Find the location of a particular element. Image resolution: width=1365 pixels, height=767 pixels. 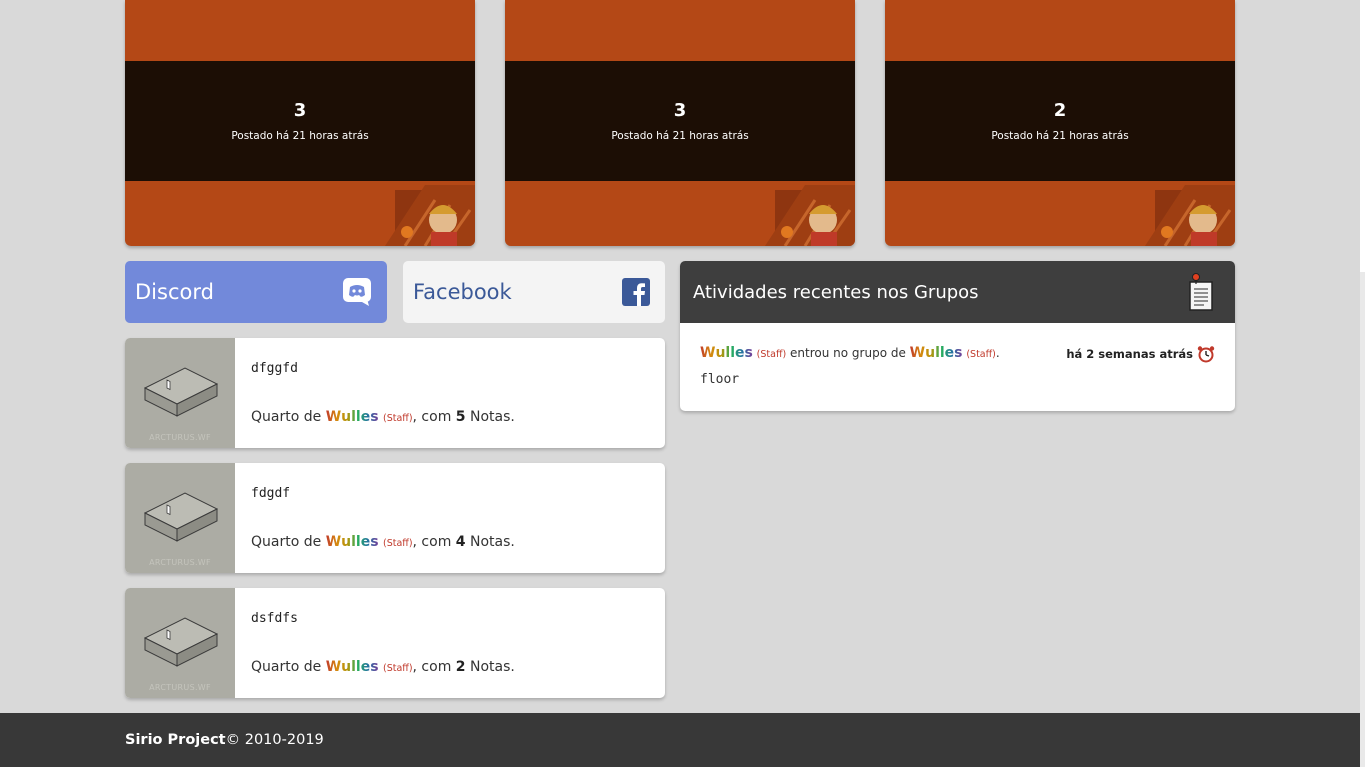

activity-end: . is located at coordinates (997, 353).